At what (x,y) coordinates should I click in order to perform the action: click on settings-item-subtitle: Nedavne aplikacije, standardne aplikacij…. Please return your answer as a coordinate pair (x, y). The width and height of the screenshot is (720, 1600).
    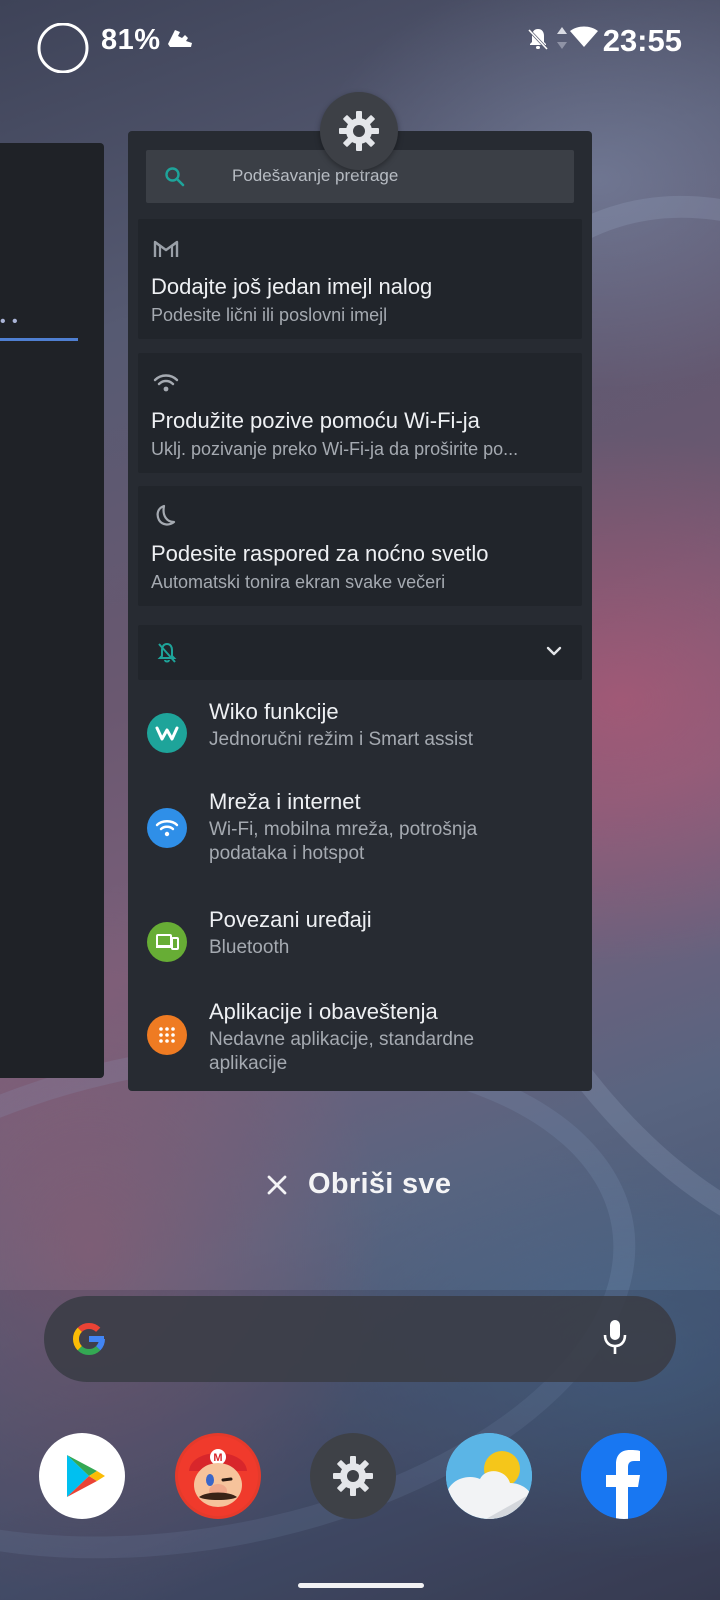
    Looking at the image, I should click on (342, 1051).